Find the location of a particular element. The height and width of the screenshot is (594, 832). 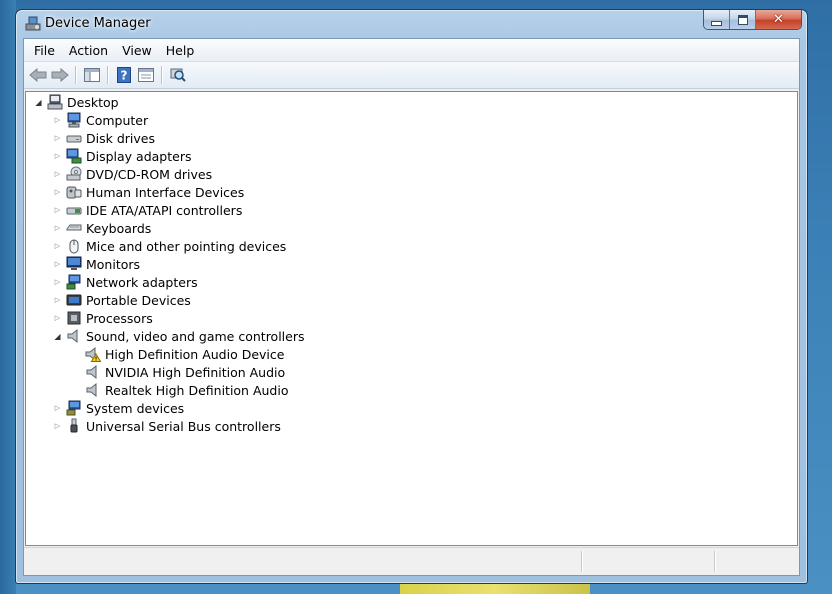

device-manager-app-icon is located at coordinates (33, 23).